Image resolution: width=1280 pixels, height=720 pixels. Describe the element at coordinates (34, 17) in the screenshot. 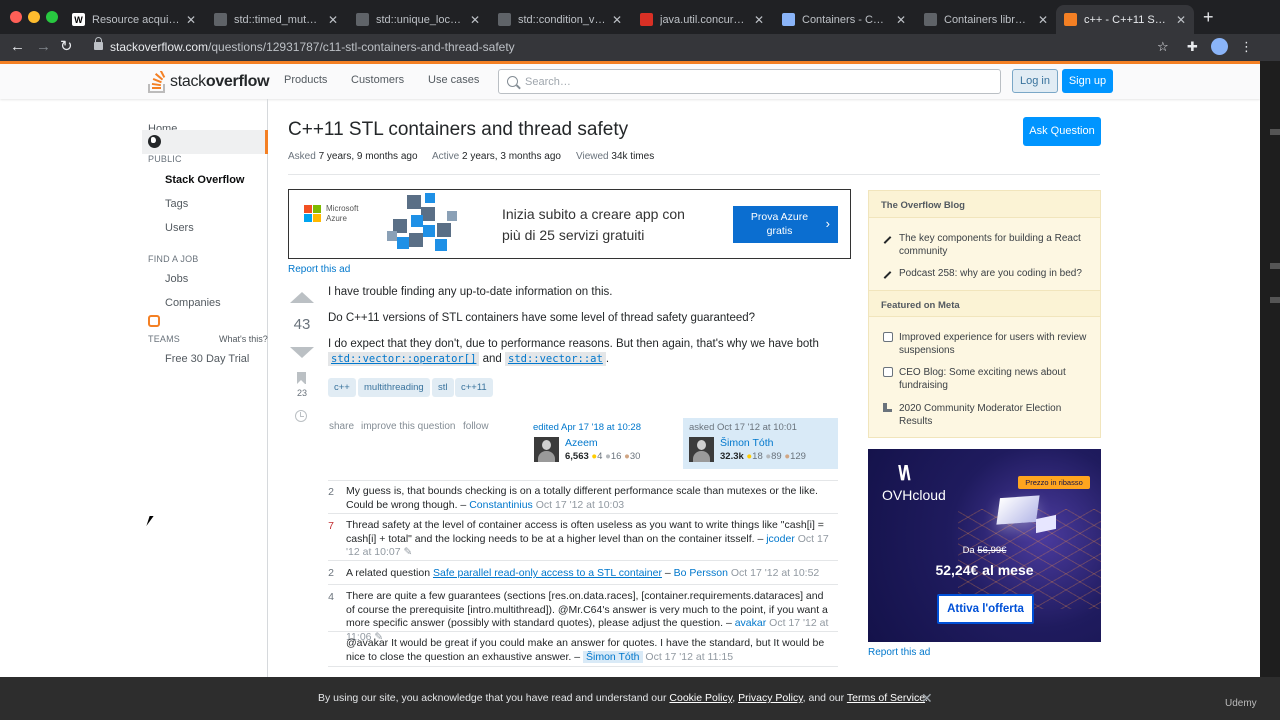

I see `minimize-window-button` at that location.